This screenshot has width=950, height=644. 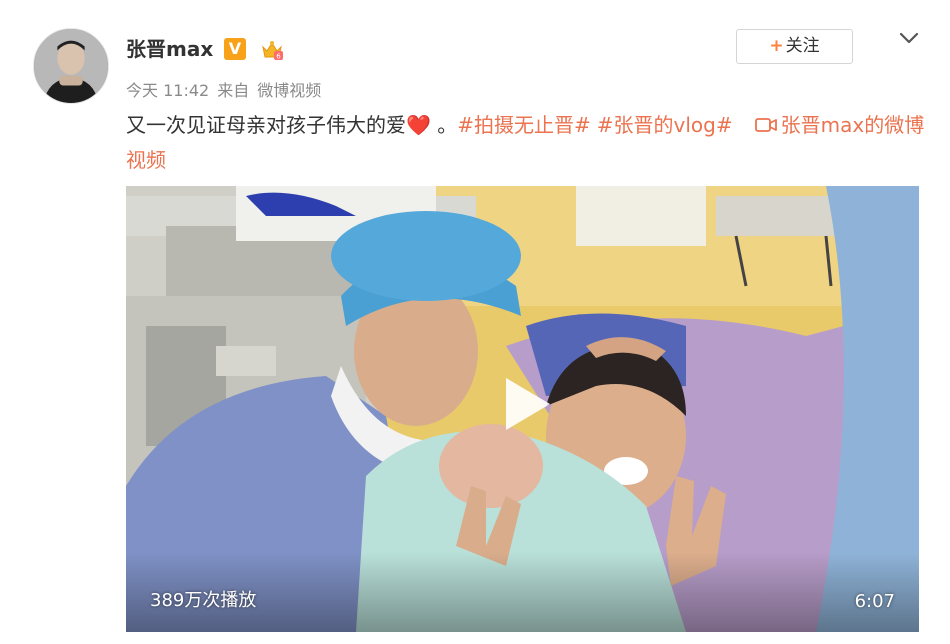 I want to click on topic-link: #拍摄无止晋#, so click(x=524, y=125).